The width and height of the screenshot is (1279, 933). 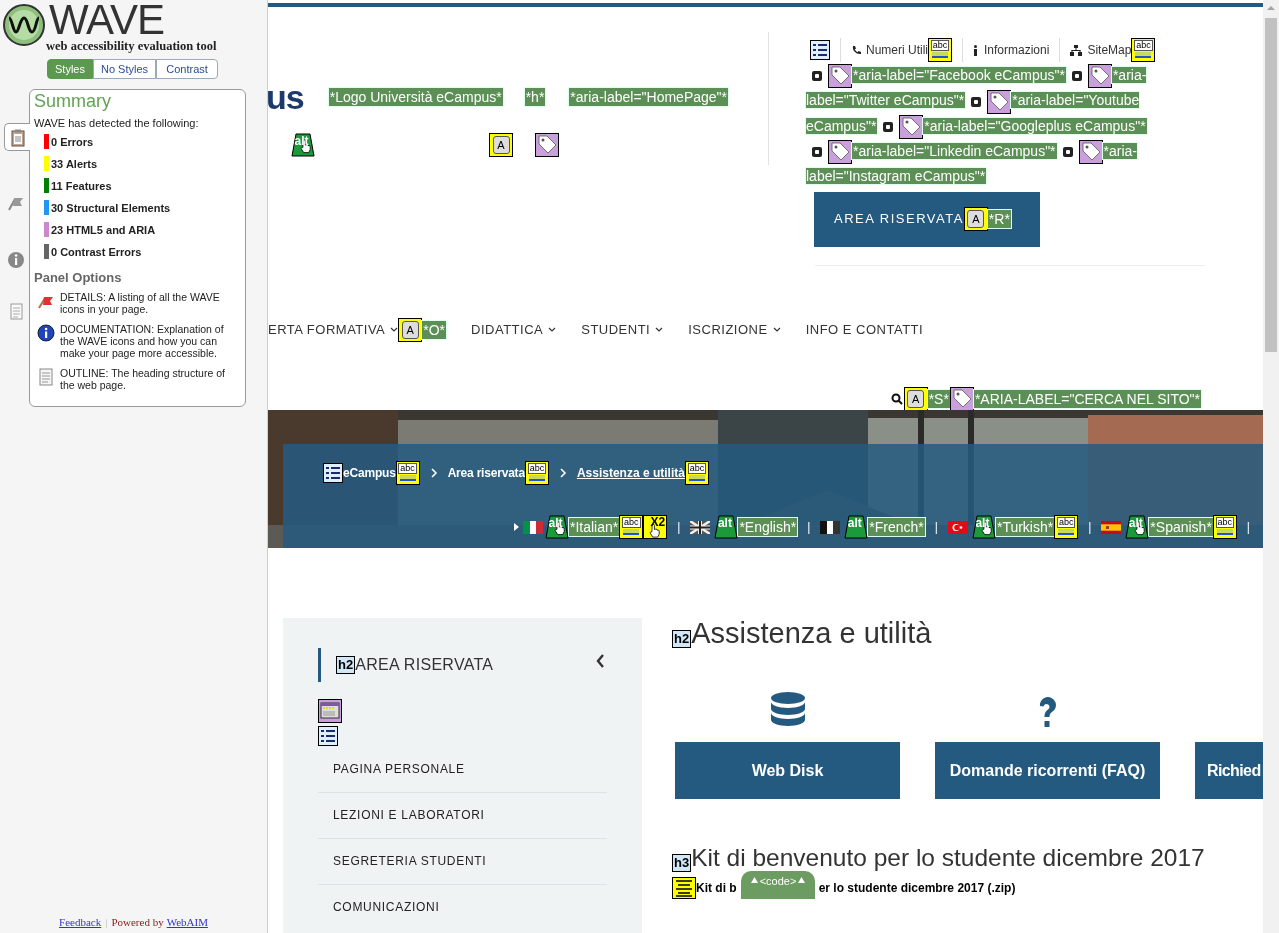 What do you see at coordinates (462, 770) in the screenshot?
I see `menu-item: PAGINA PERSONALE` at bounding box center [462, 770].